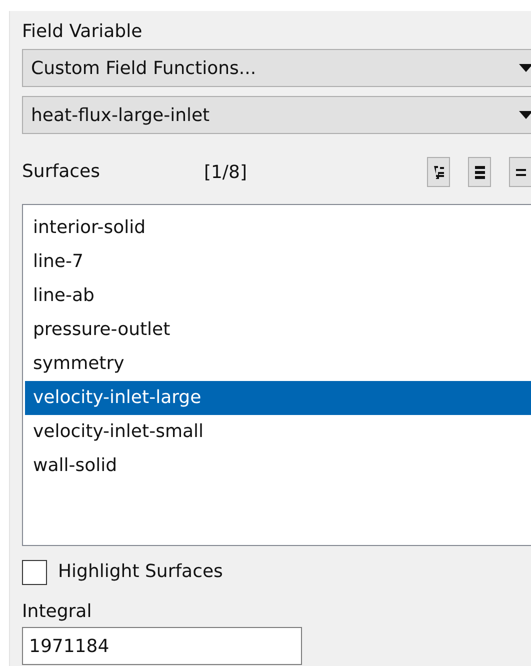  What do you see at coordinates (278, 262) in the screenshot?
I see `surface-item: line-7` at bounding box center [278, 262].